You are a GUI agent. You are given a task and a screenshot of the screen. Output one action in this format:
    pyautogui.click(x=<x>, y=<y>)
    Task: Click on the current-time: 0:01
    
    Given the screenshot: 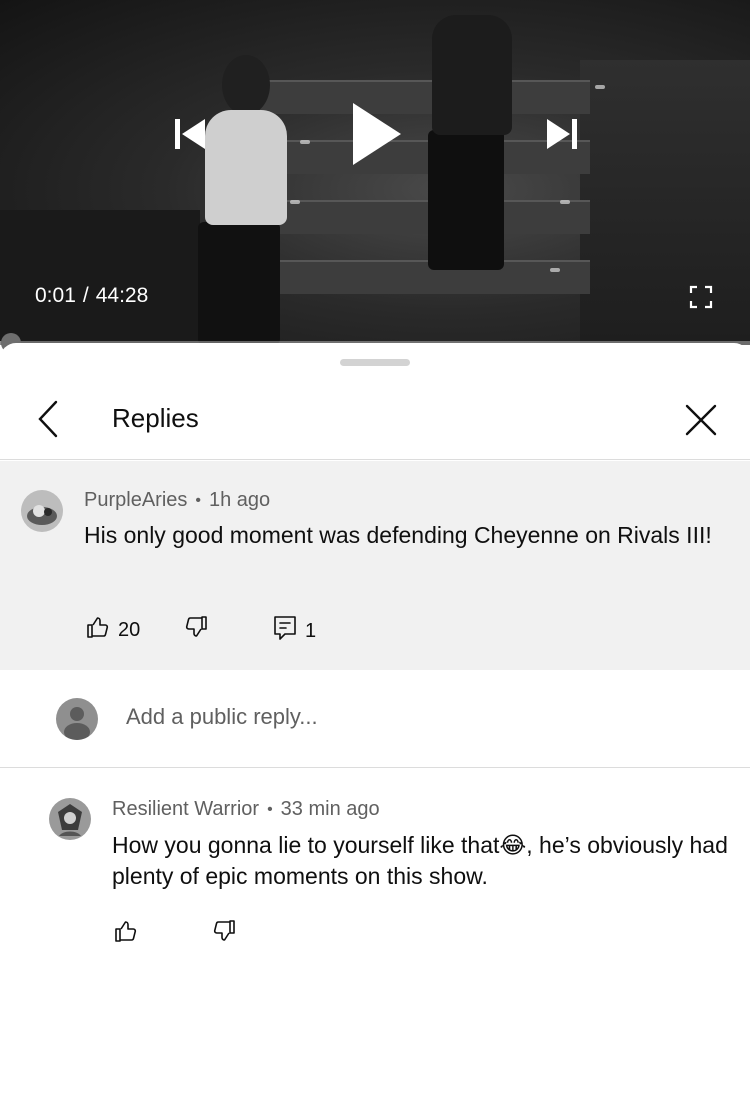 What is the action you would take?
    pyautogui.click(x=55, y=295)
    